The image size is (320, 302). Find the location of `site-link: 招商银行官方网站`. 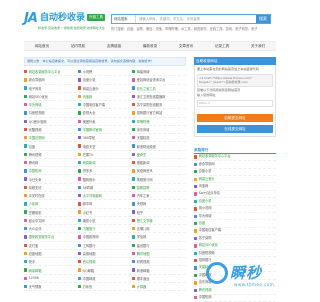

site-link: 招商银行官方网站 is located at coordinates (159, 112).